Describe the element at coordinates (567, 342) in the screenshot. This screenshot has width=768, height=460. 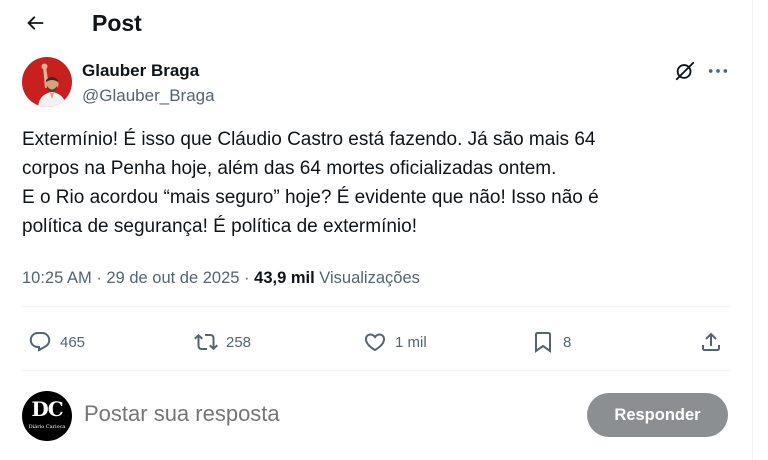
I see `bookmark-count: 8` at that location.